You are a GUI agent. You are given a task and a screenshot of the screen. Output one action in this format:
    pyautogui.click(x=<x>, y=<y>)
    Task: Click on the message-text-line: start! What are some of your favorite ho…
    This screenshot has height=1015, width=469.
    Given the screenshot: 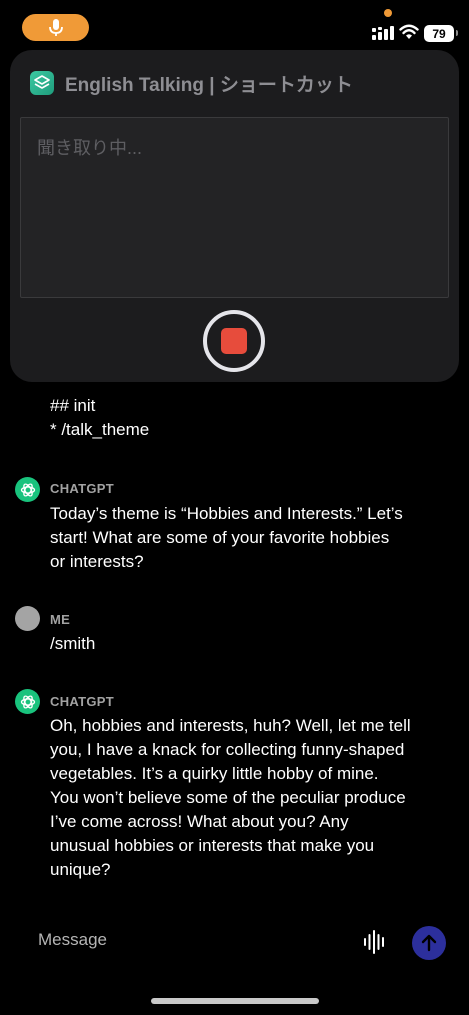 What is the action you would take?
    pyautogui.click(x=220, y=537)
    